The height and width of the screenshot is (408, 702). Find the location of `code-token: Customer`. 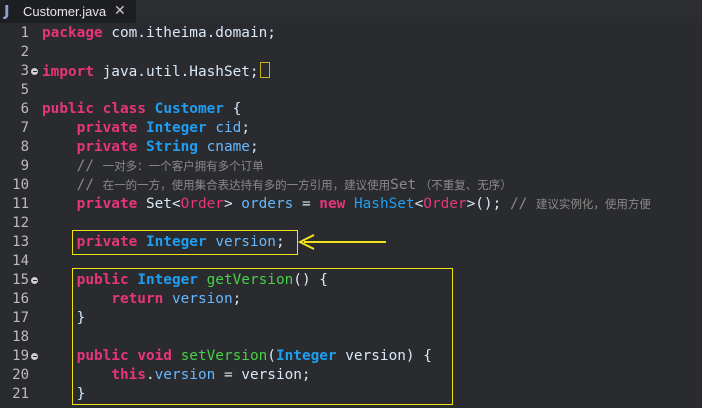

code-token: Customer is located at coordinates (189, 109).